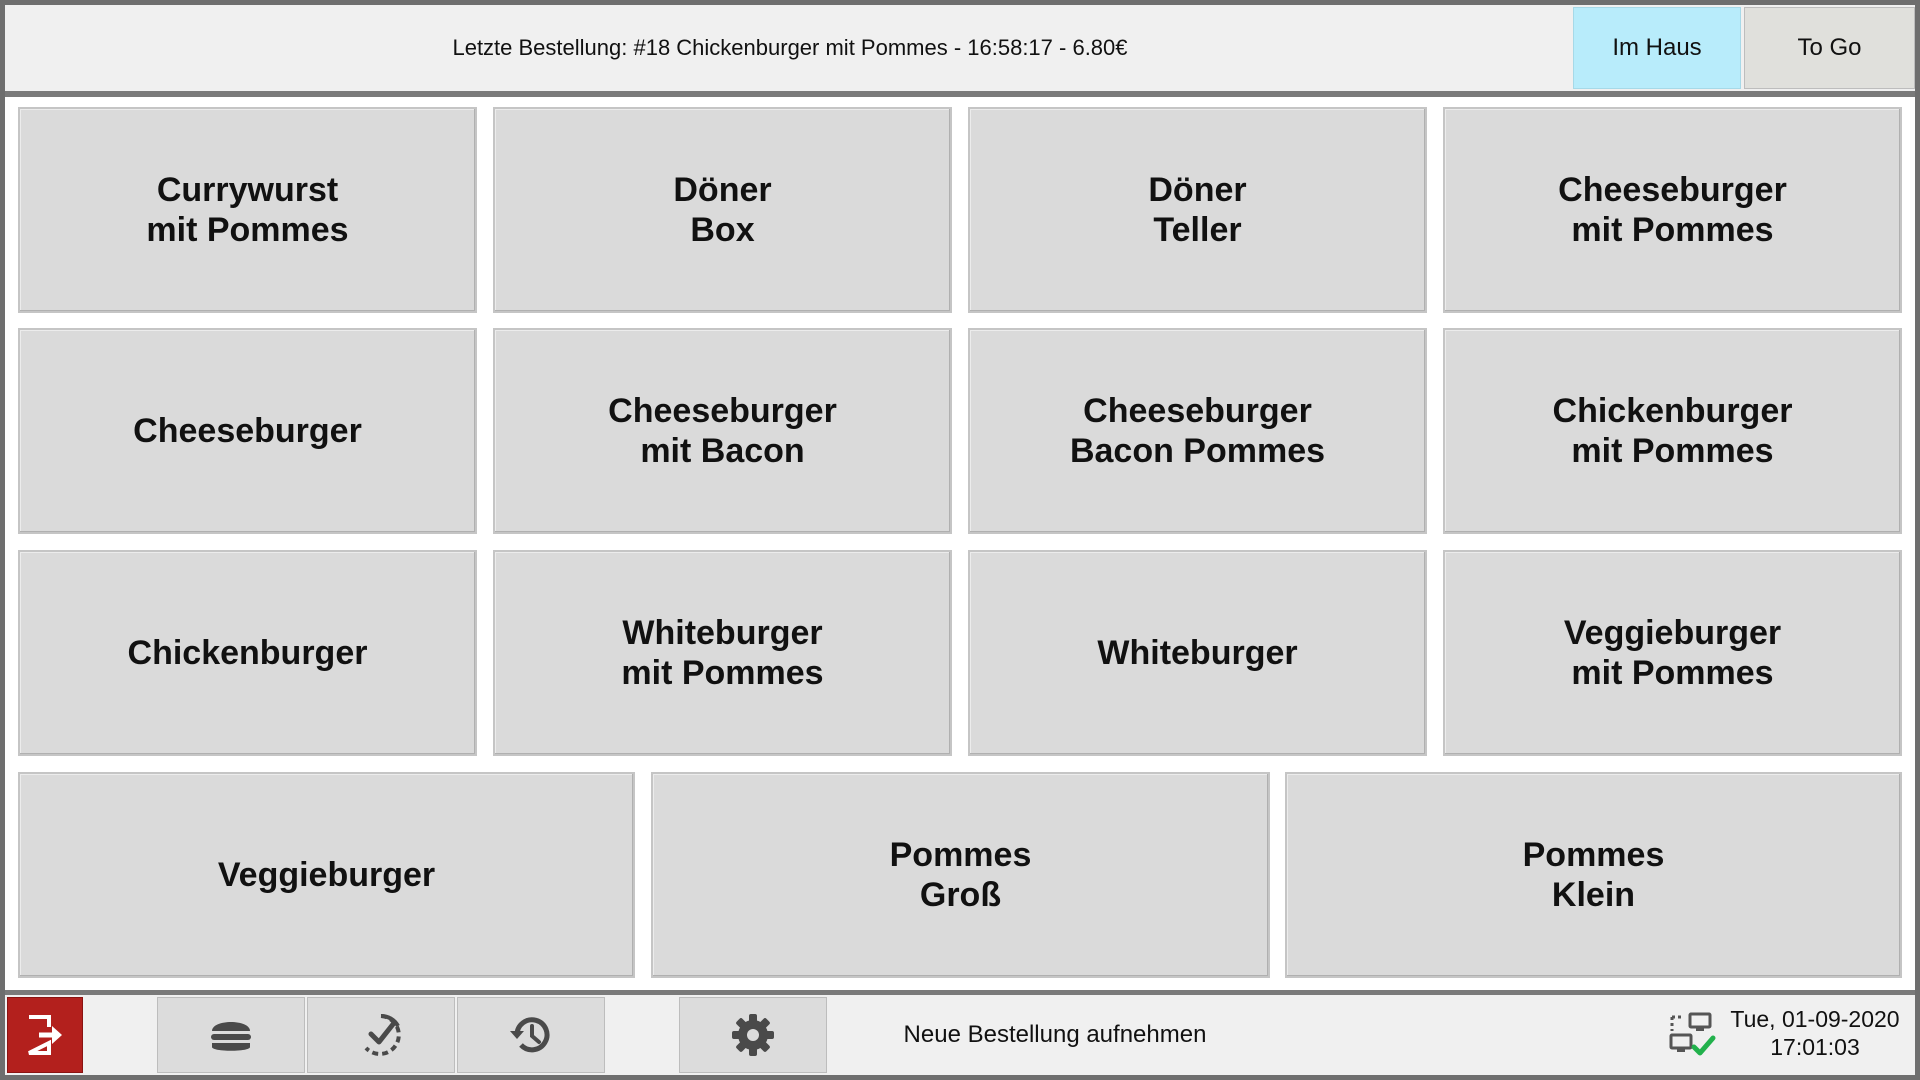 This screenshot has width=1920, height=1080. What do you see at coordinates (1672, 431) in the screenshot?
I see `menu-item-chickenburger-mit-pommes: Chickenburger mit Pommes` at bounding box center [1672, 431].